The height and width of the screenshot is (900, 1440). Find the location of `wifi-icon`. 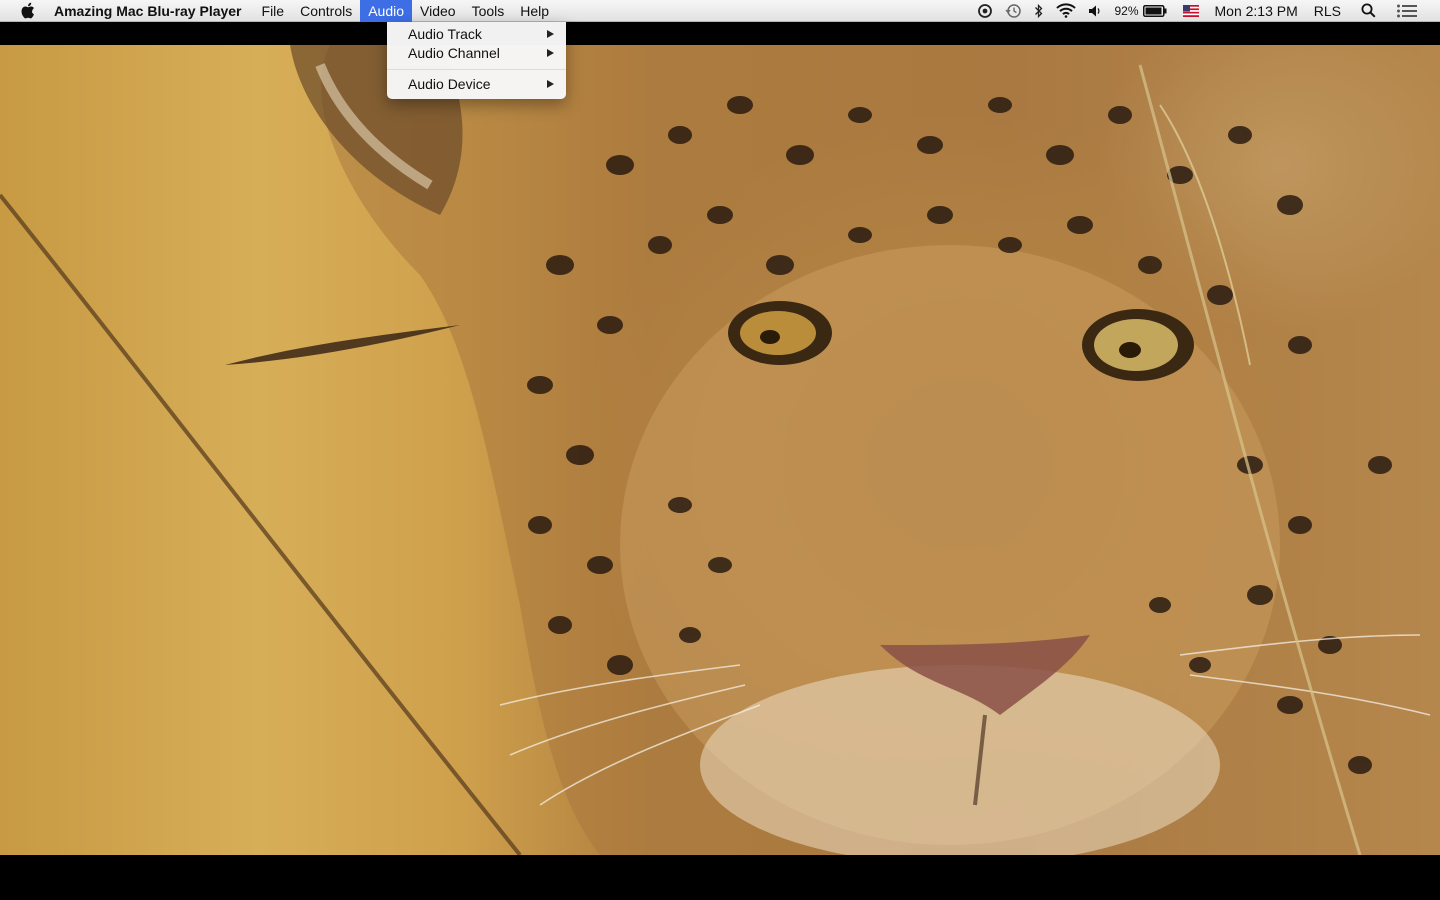

wifi-icon is located at coordinates (1066, 11).